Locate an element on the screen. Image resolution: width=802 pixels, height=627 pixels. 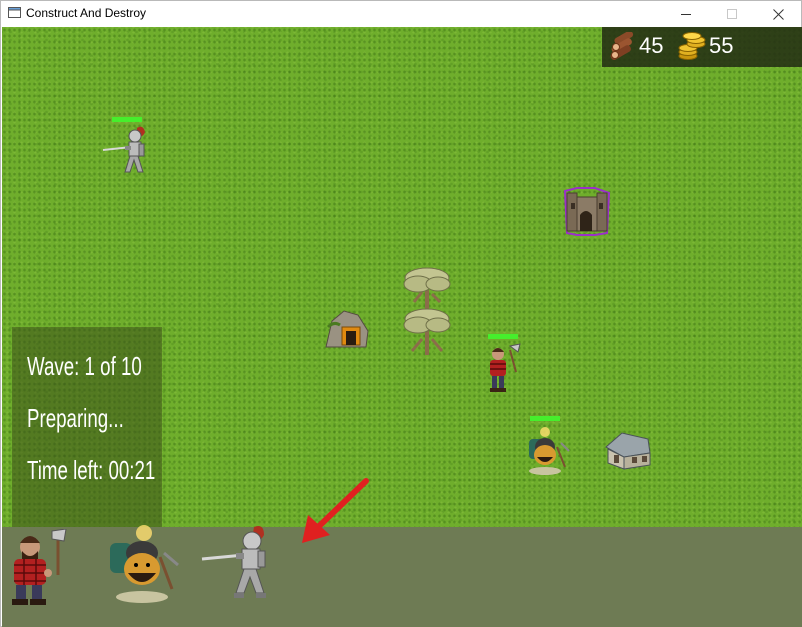
close-icon is located at coordinates (778, 14).